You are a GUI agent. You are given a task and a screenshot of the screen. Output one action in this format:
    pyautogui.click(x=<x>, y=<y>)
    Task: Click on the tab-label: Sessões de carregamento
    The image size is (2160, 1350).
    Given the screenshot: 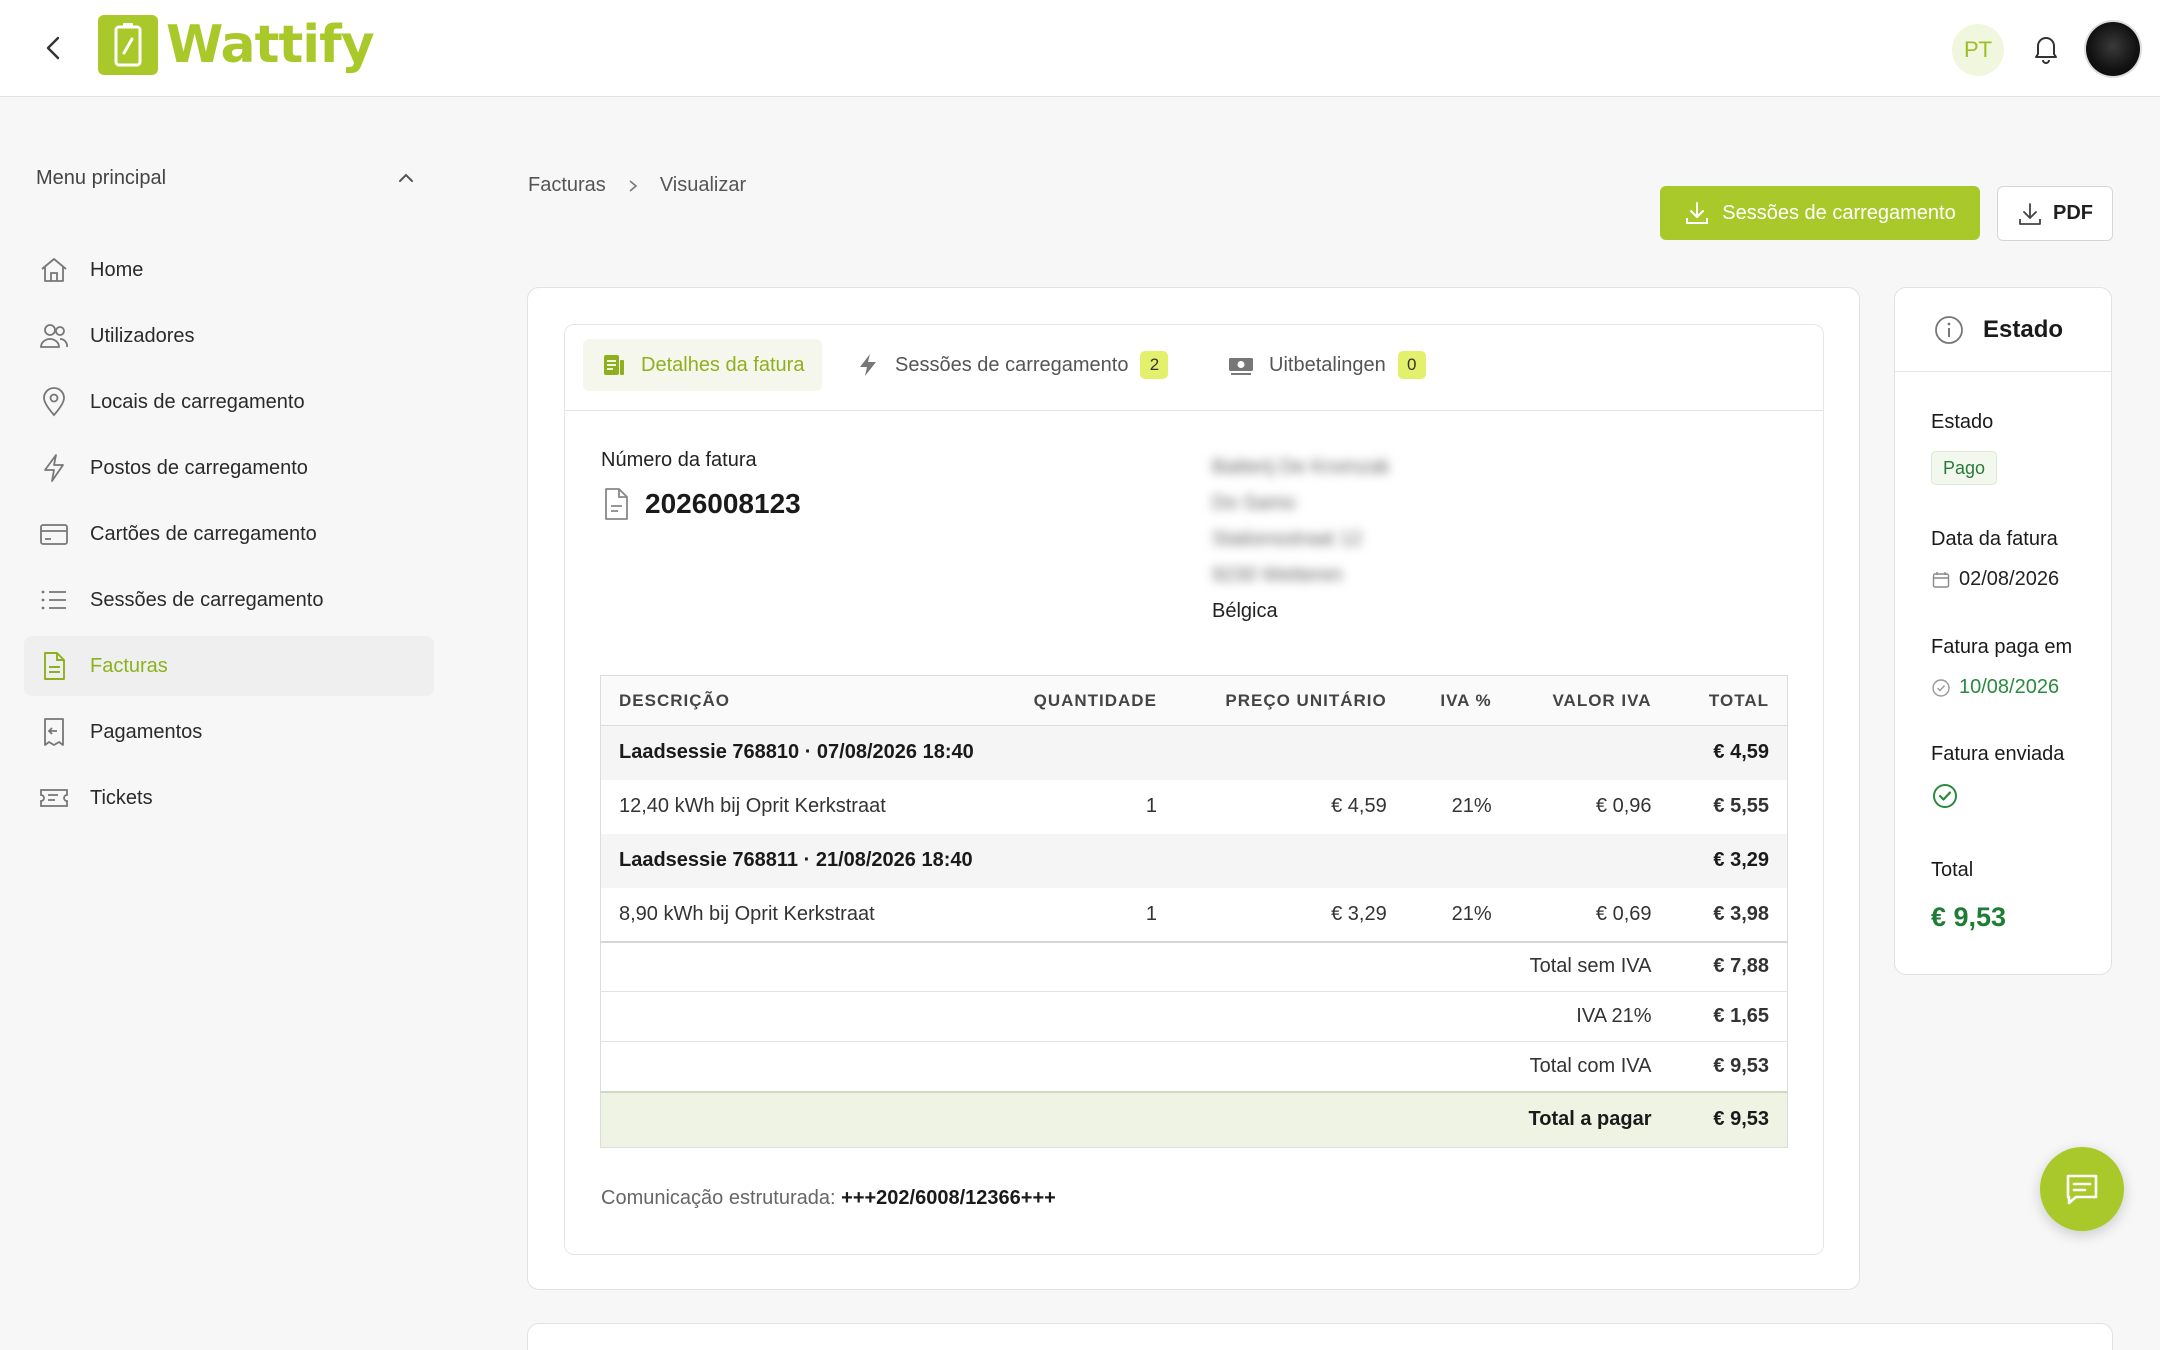 What is the action you would take?
    pyautogui.click(x=1012, y=364)
    